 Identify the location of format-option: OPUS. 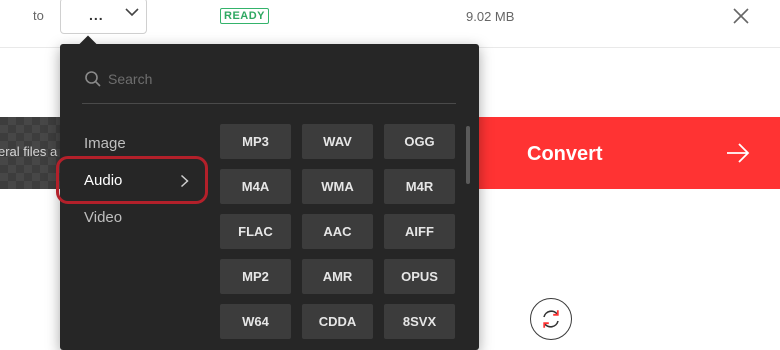
(419, 276).